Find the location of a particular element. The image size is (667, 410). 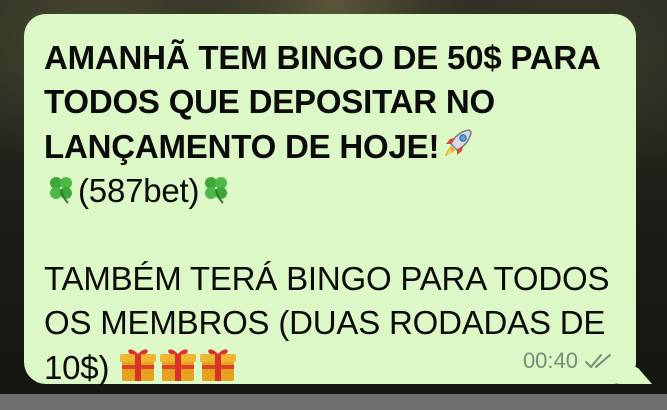

message-line-5: TAMBÉM TERÁ BINGO PARA TODOS is located at coordinates (327, 278).